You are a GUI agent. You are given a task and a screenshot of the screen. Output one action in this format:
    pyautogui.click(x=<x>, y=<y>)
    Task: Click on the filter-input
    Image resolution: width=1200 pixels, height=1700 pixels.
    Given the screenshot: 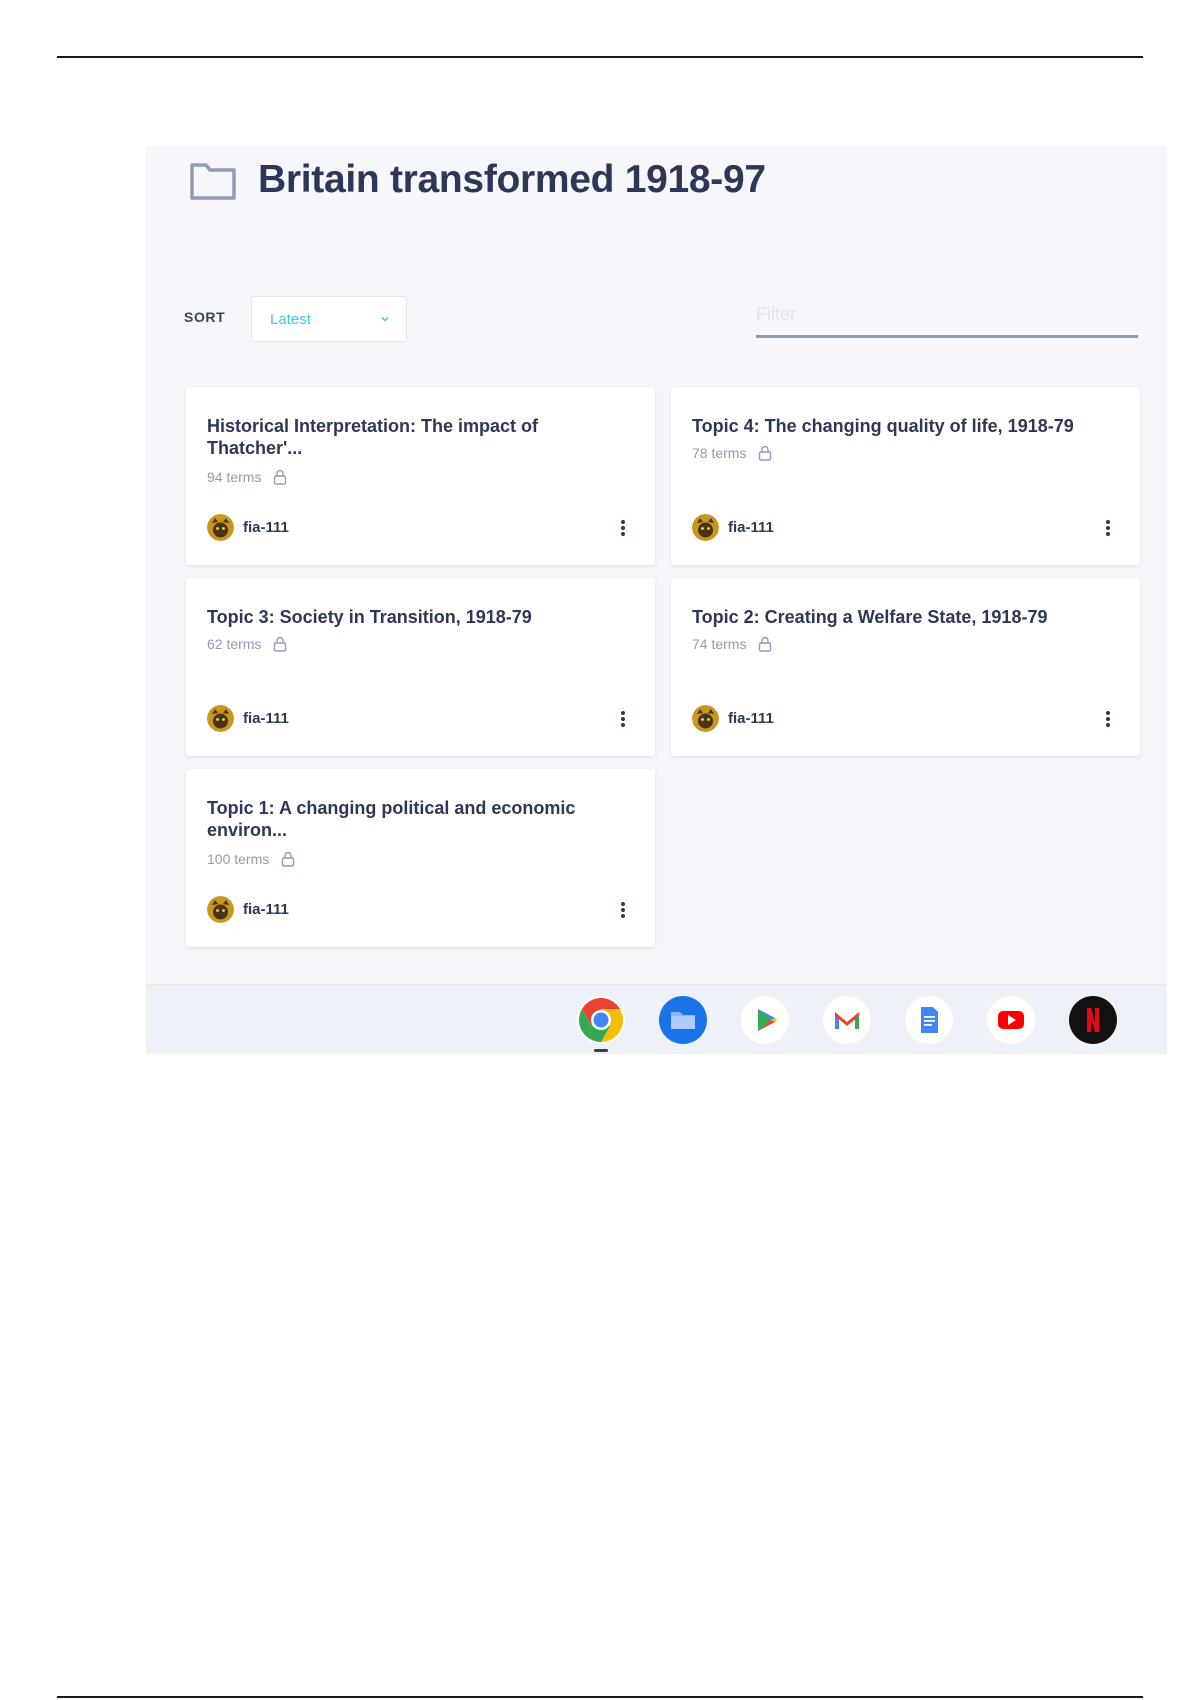 What is the action you would take?
    pyautogui.click(x=947, y=319)
    